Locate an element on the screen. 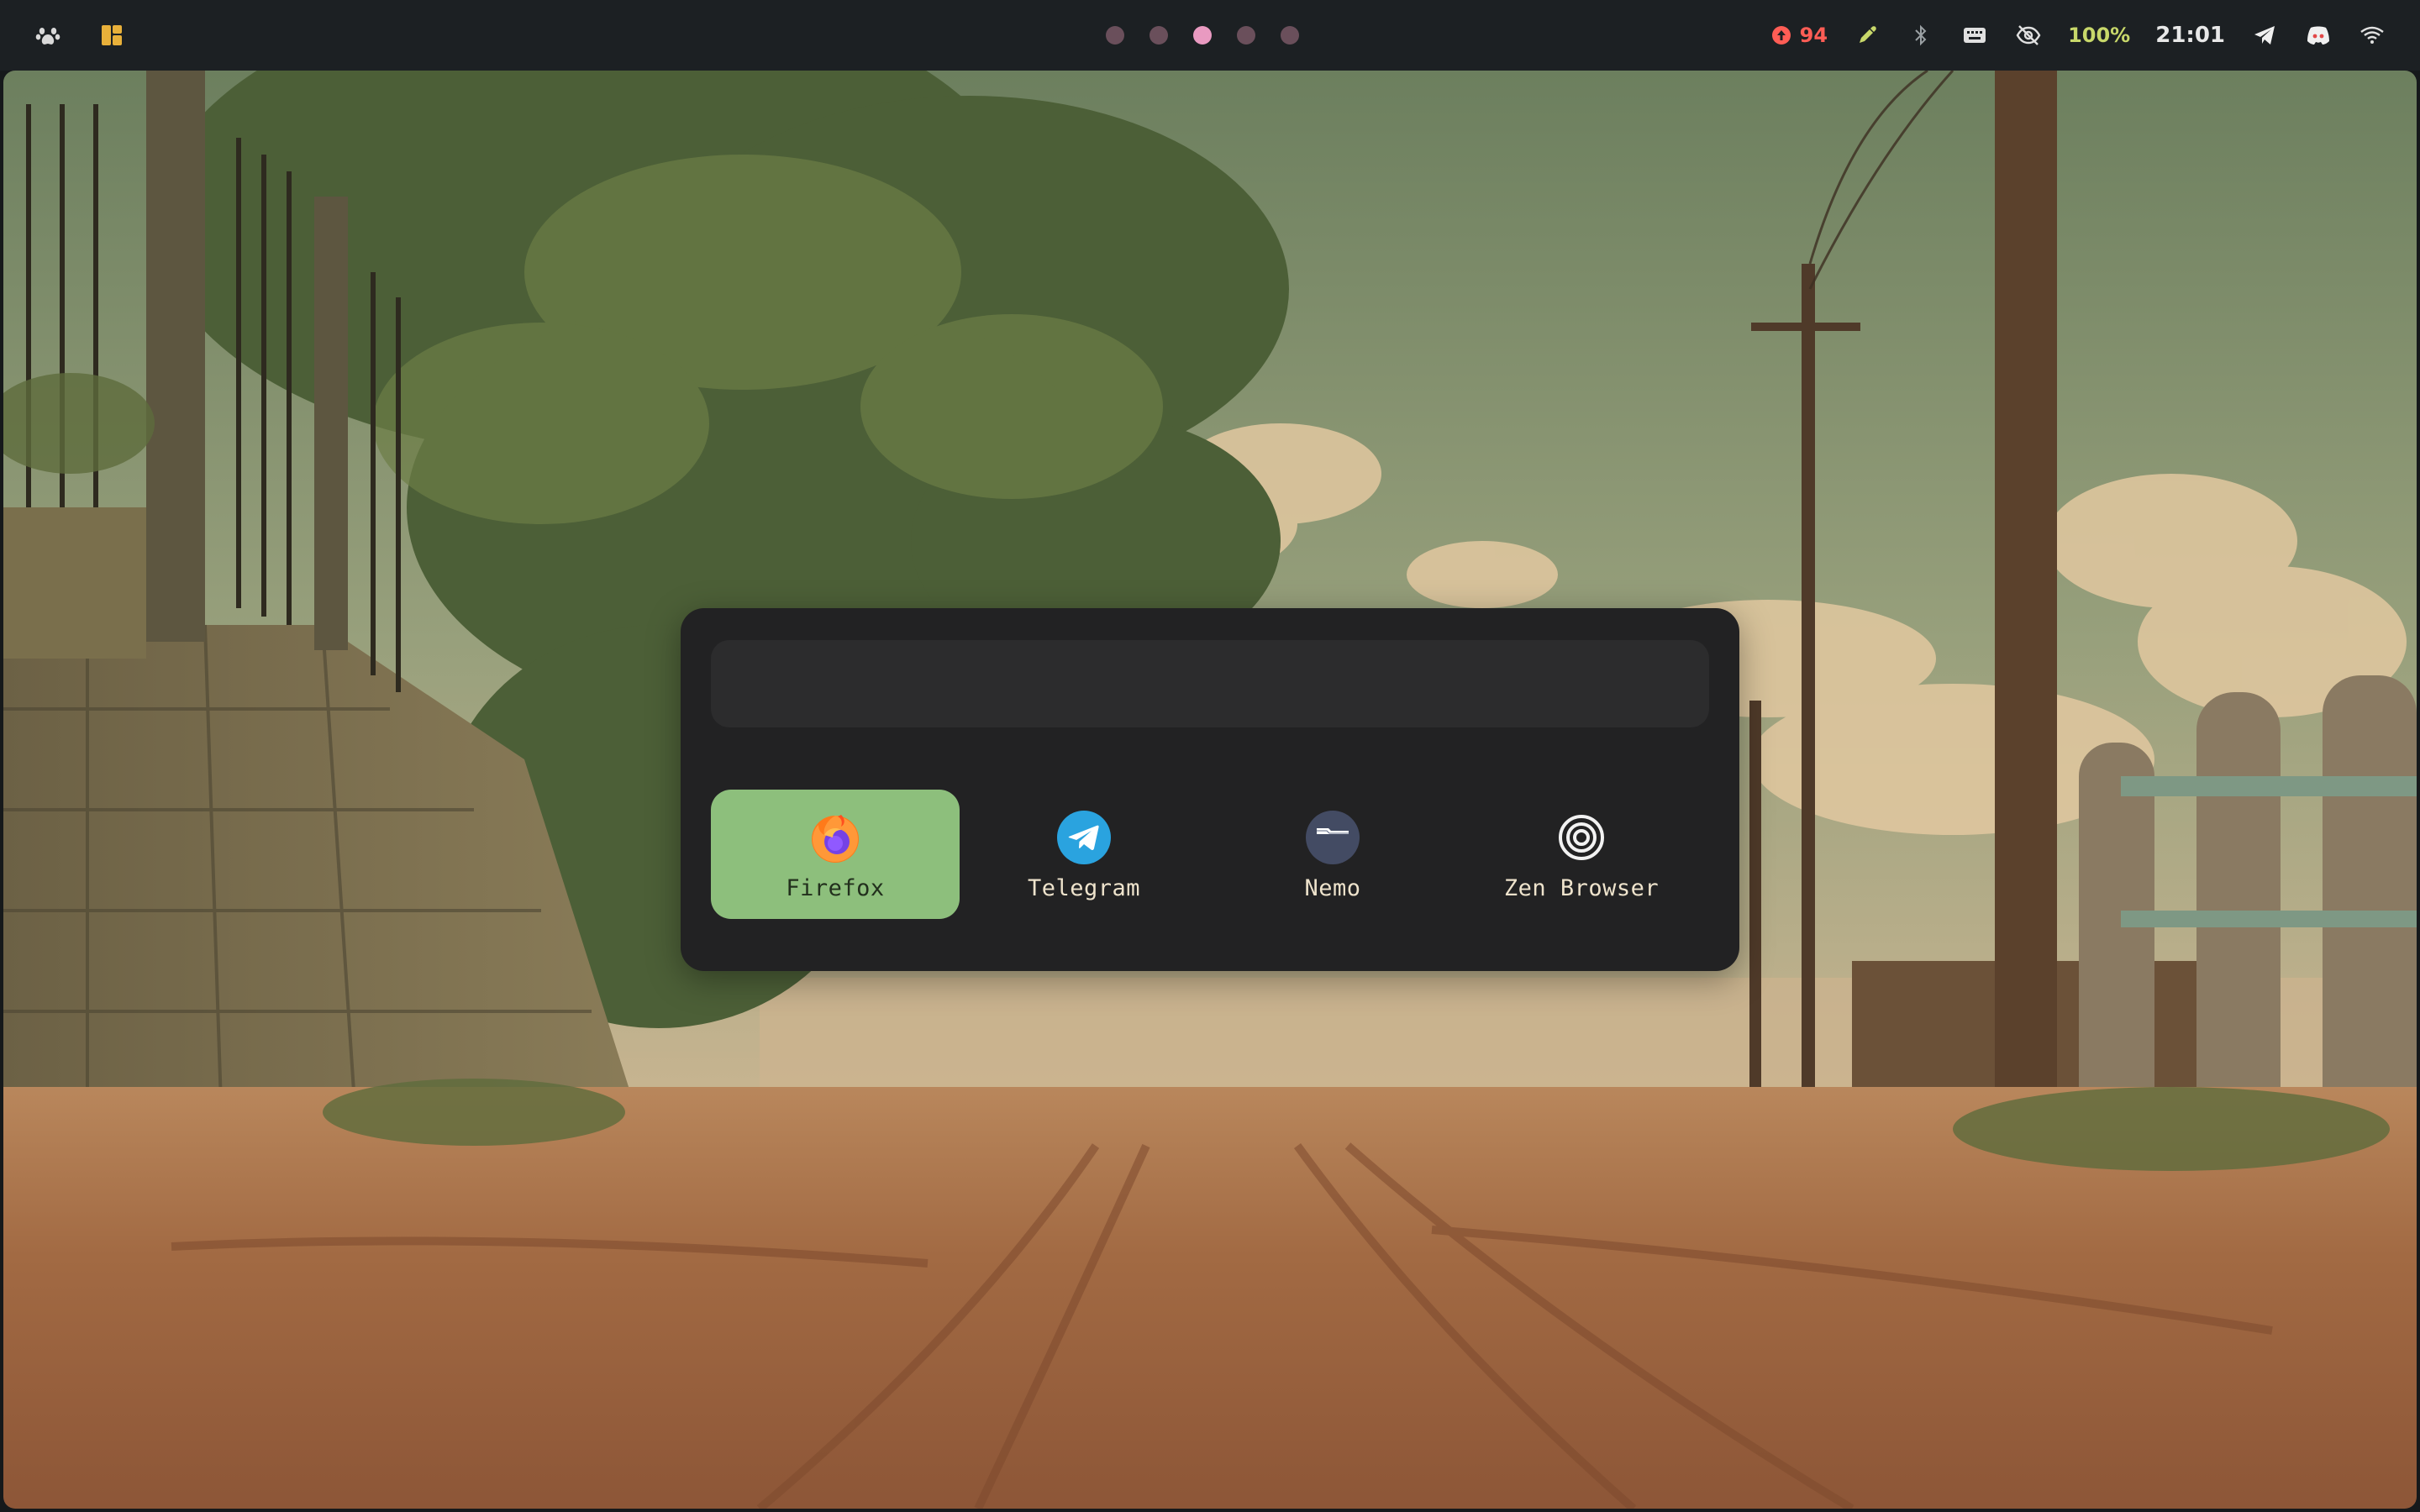 The width and height of the screenshot is (2420, 1512). top-bar-left is located at coordinates (80, 35).